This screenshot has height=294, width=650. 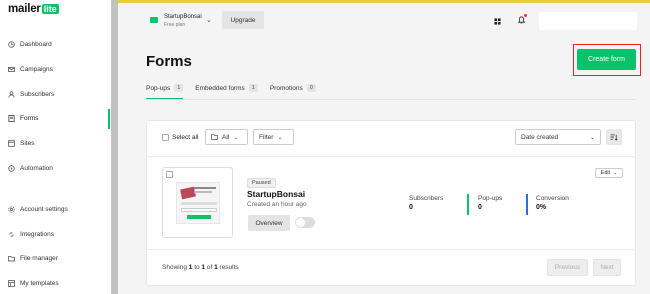 What do you see at coordinates (27, 143) in the screenshot?
I see `sidebar-item-label: Sites` at bounding box center [27, 143].